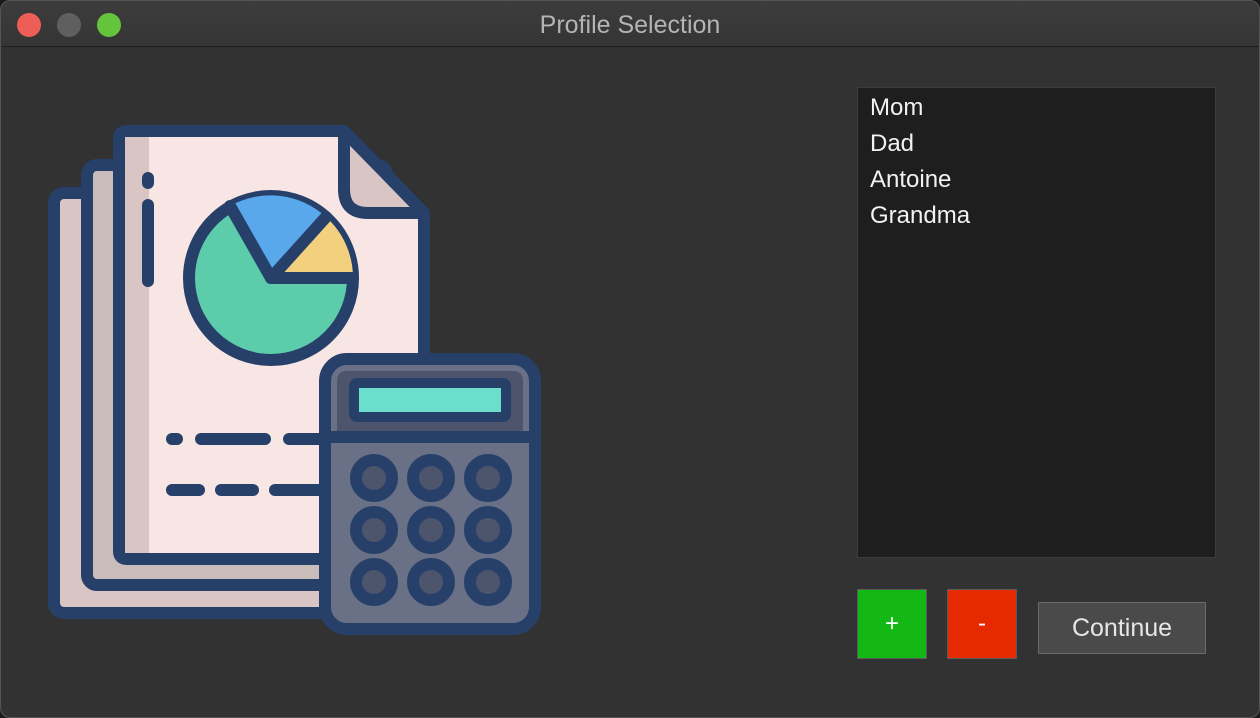  Describe the element at coordinates (431, 530) in the screenshot. I see `calculator-keypad` at that location.